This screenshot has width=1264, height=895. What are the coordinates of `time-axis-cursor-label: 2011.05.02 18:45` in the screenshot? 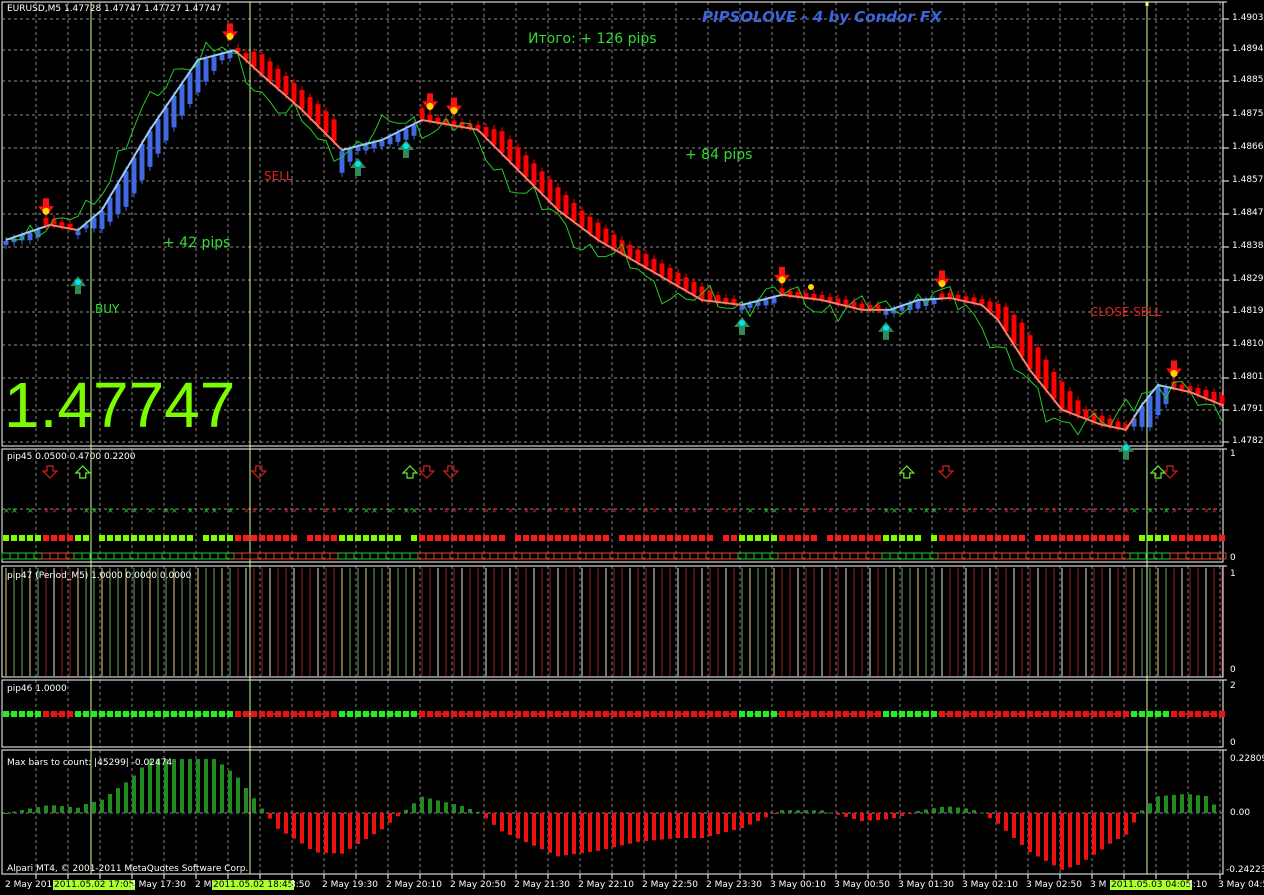 It's located at (253, 885).